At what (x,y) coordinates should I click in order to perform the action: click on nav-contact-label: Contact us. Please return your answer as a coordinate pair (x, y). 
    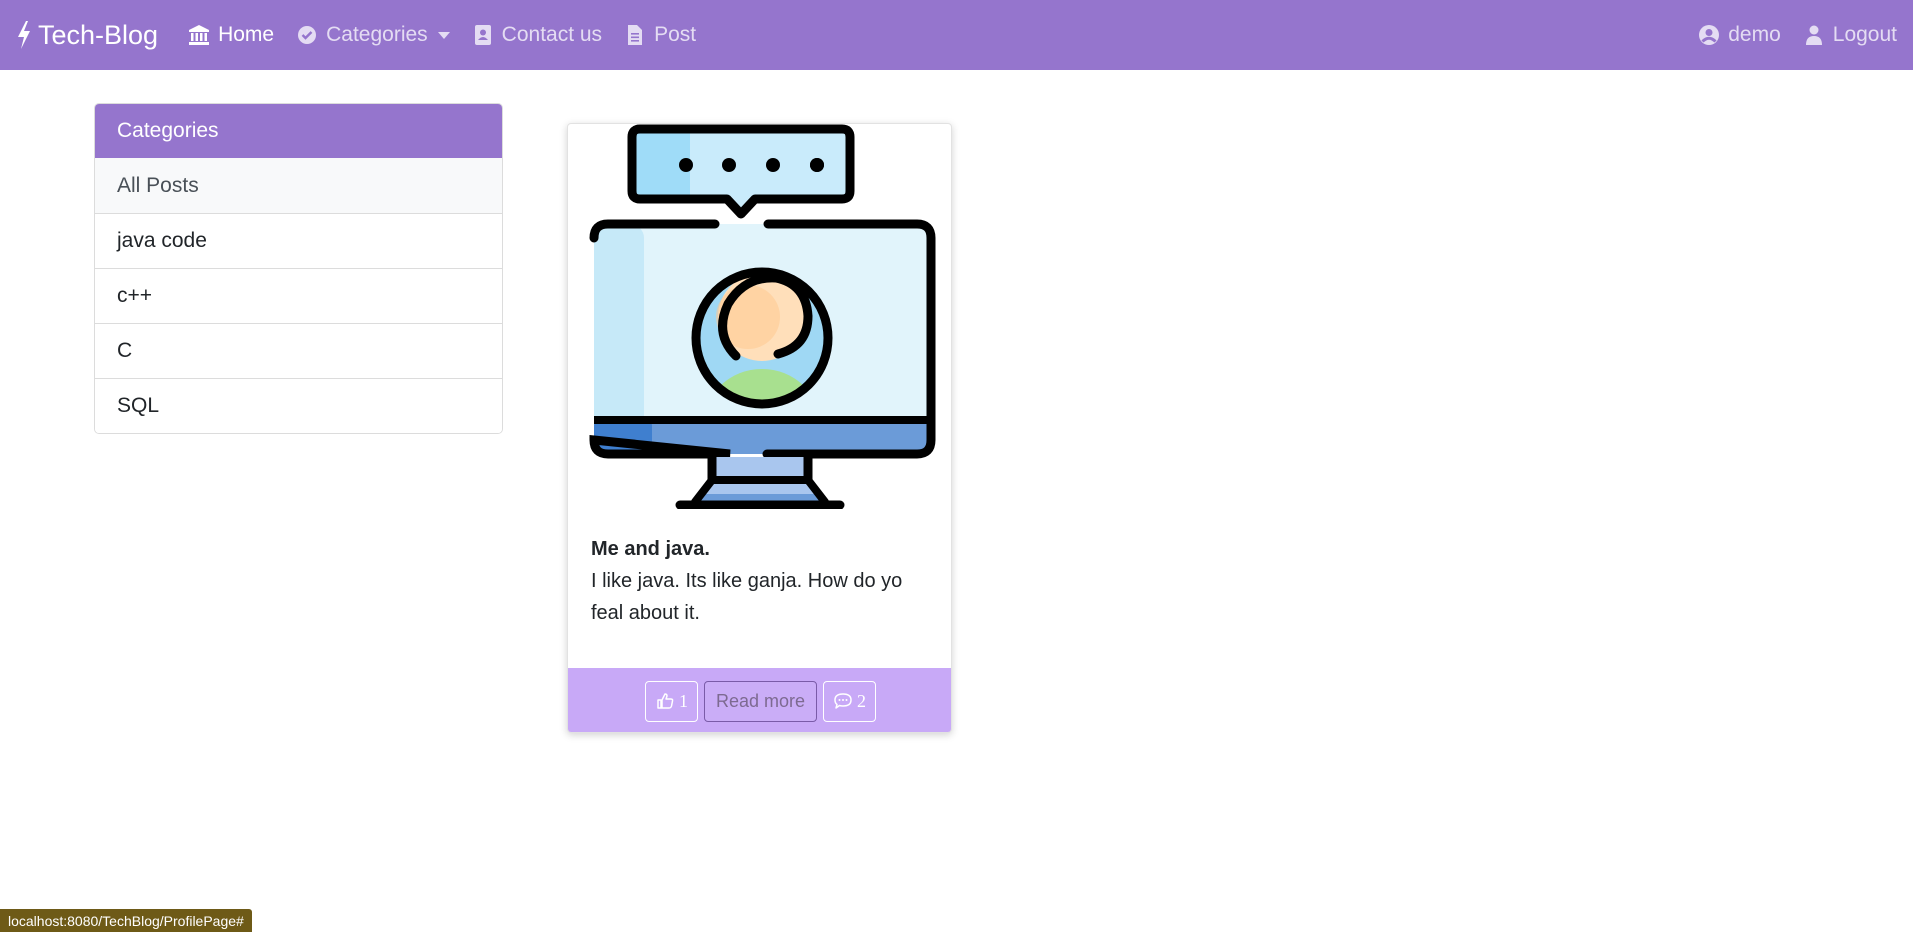
    Looking at the image, I should click on (552, 34).